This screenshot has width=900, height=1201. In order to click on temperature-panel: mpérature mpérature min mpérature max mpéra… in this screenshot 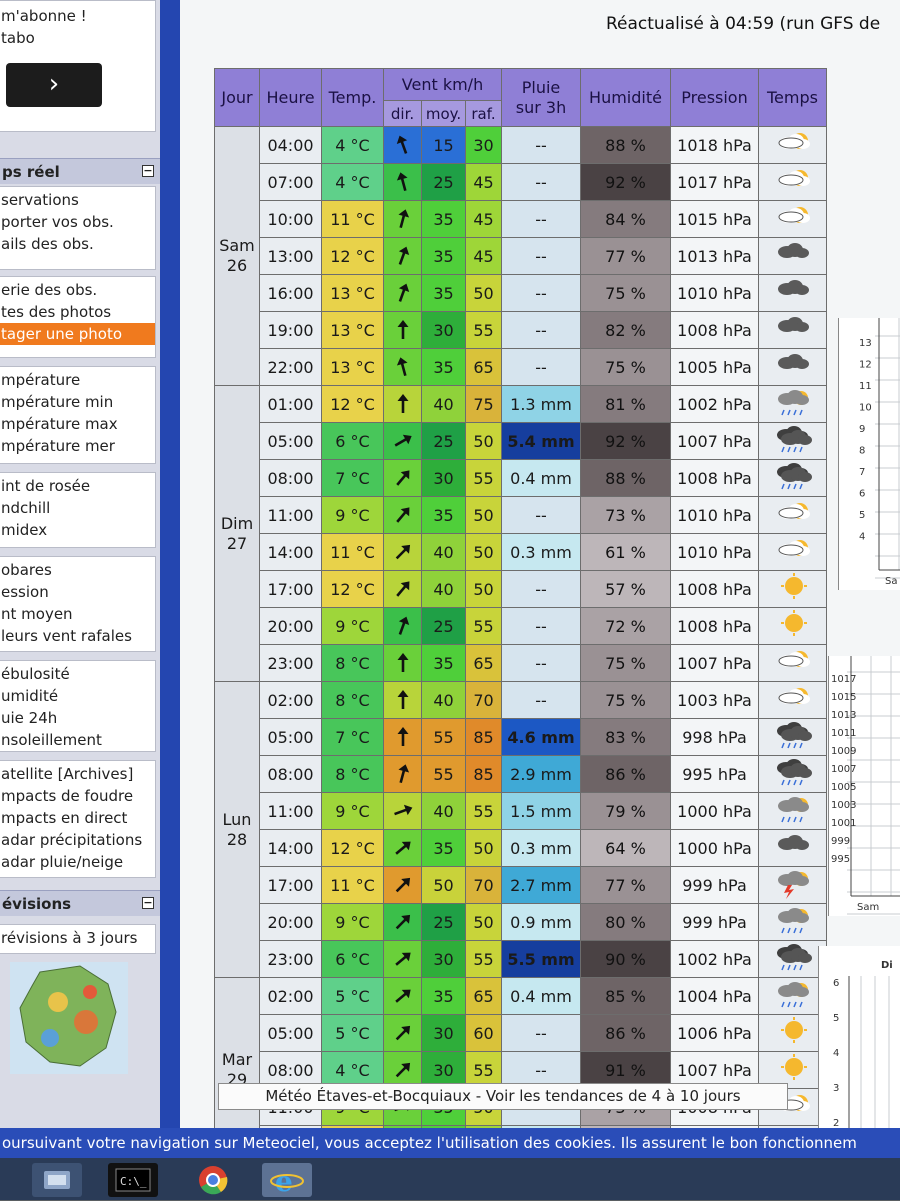, I will do `click(78, 415)`.